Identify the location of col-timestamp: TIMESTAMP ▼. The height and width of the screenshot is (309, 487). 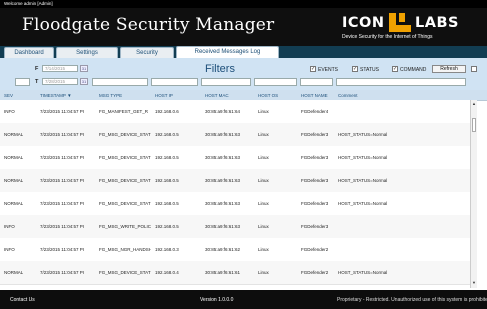
(56, 95).